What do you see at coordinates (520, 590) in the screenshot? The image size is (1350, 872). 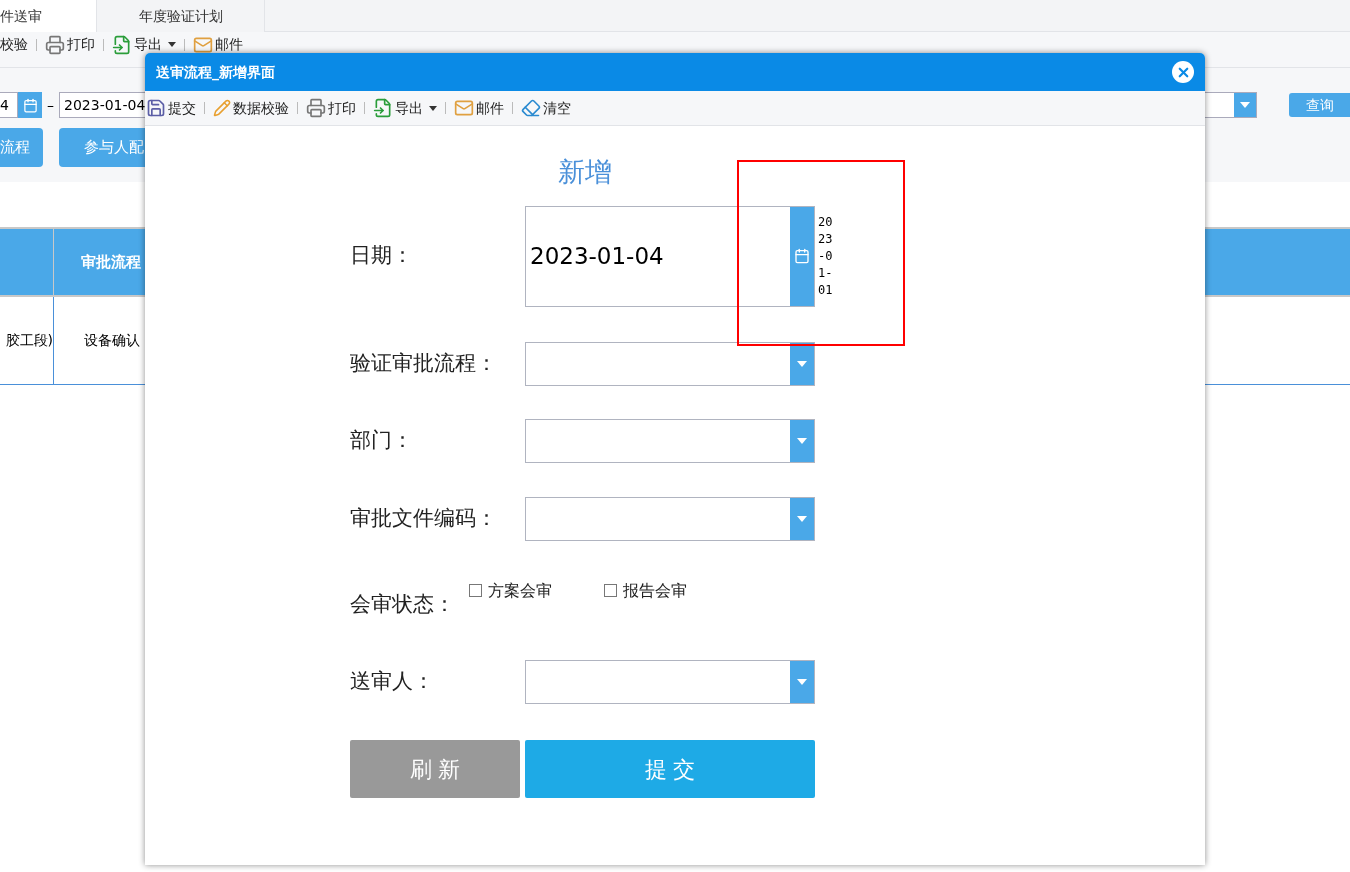 I see `checkbox-label: 方案会审` at bounding box center [520, 590].